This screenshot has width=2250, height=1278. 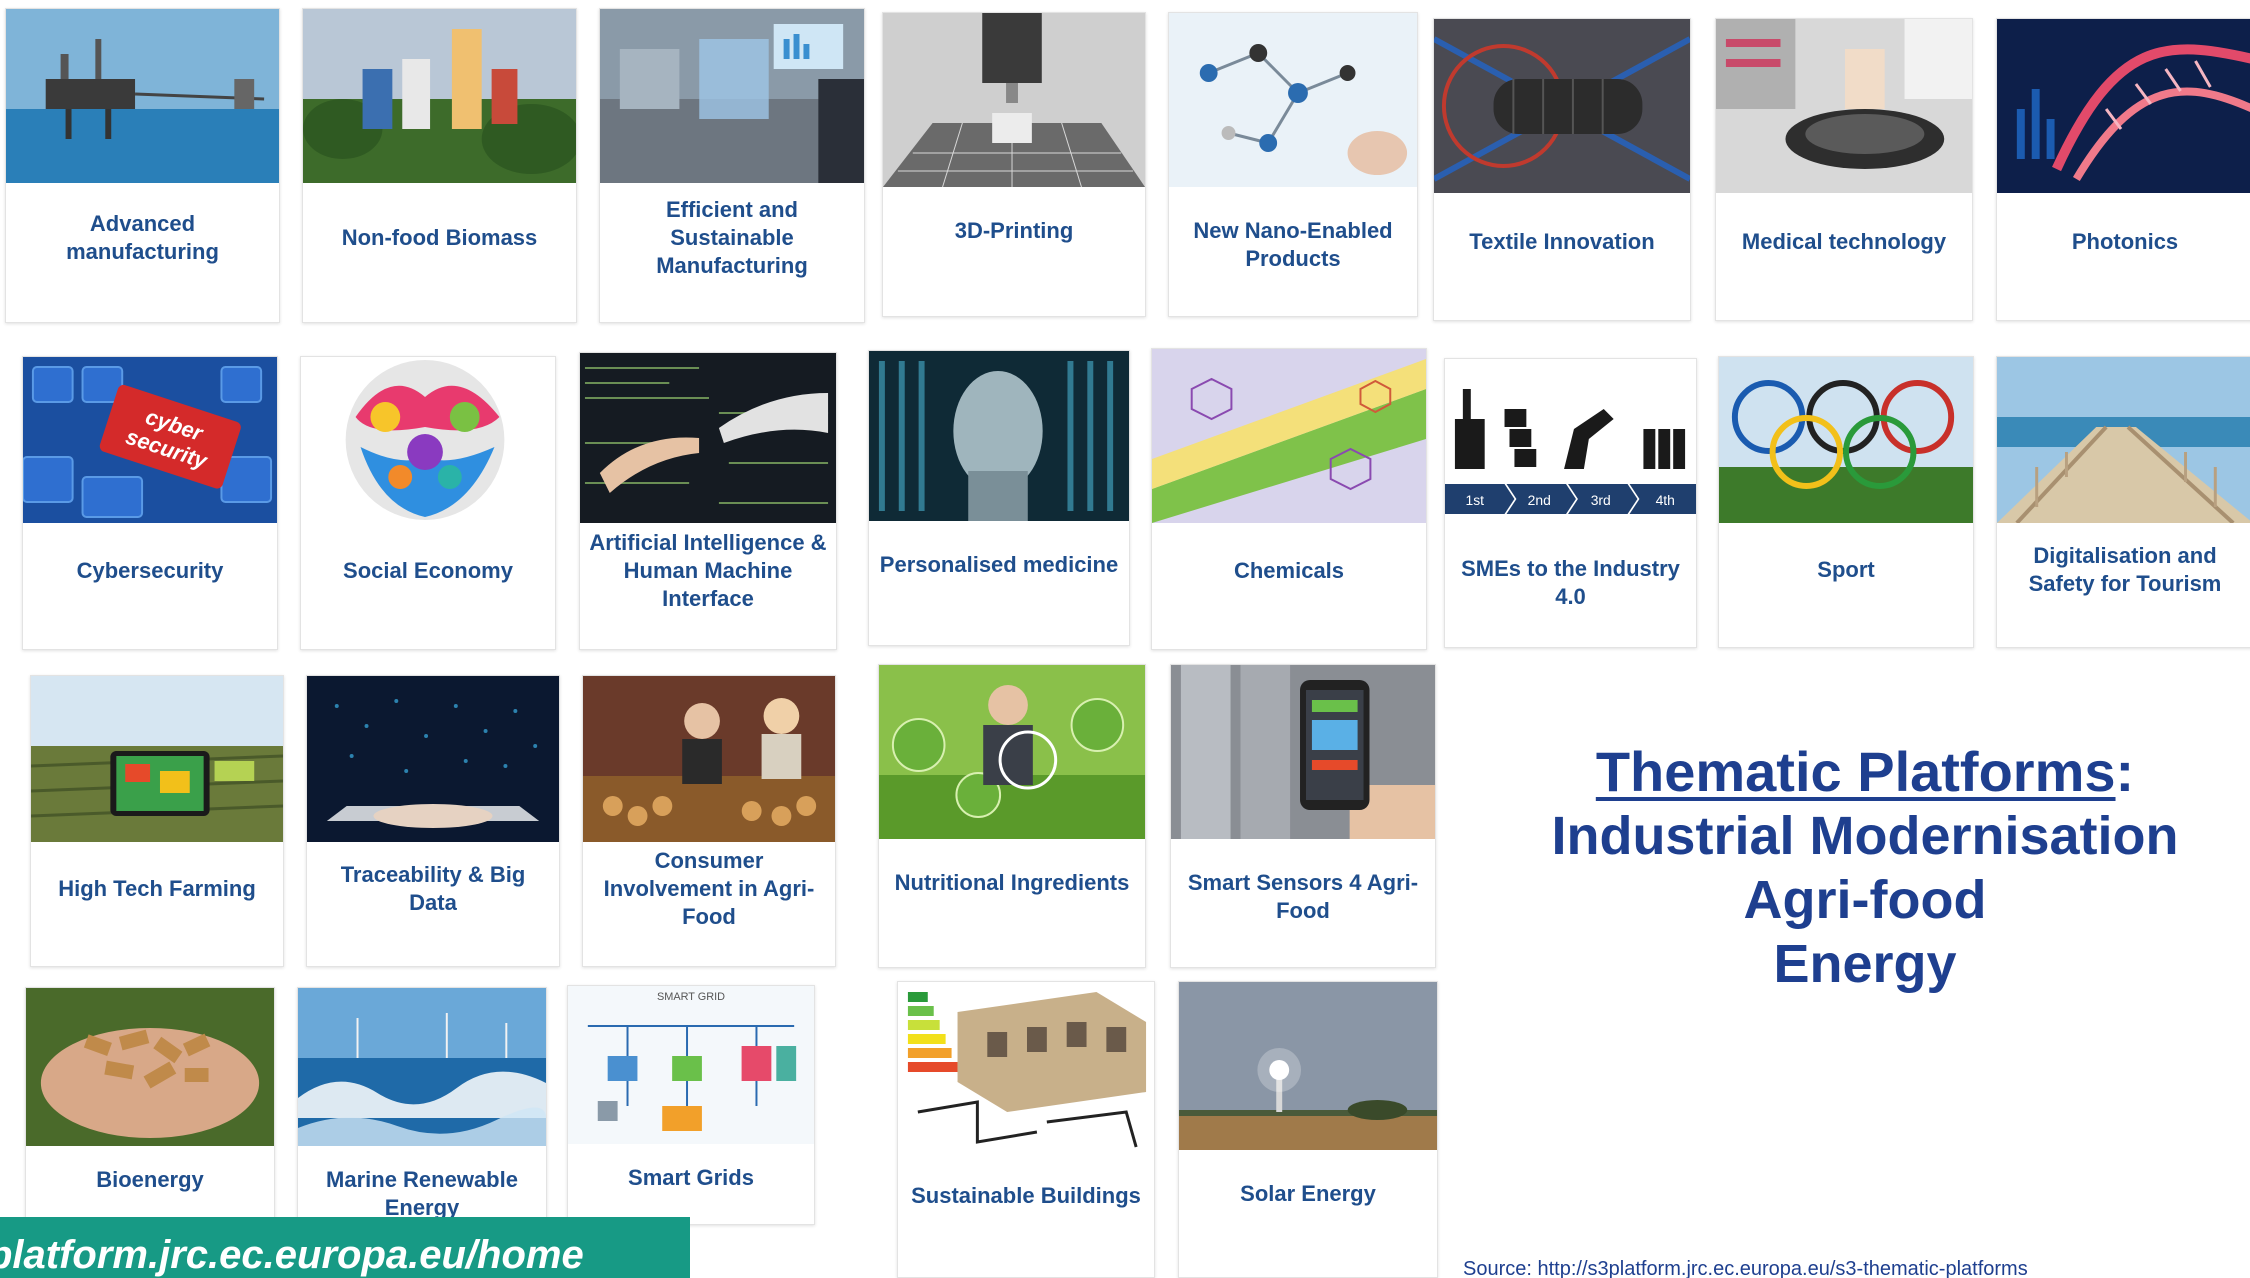 I want to click on tile-label: SMEs to the Industry 4.0, so click(x=1570, y=582).